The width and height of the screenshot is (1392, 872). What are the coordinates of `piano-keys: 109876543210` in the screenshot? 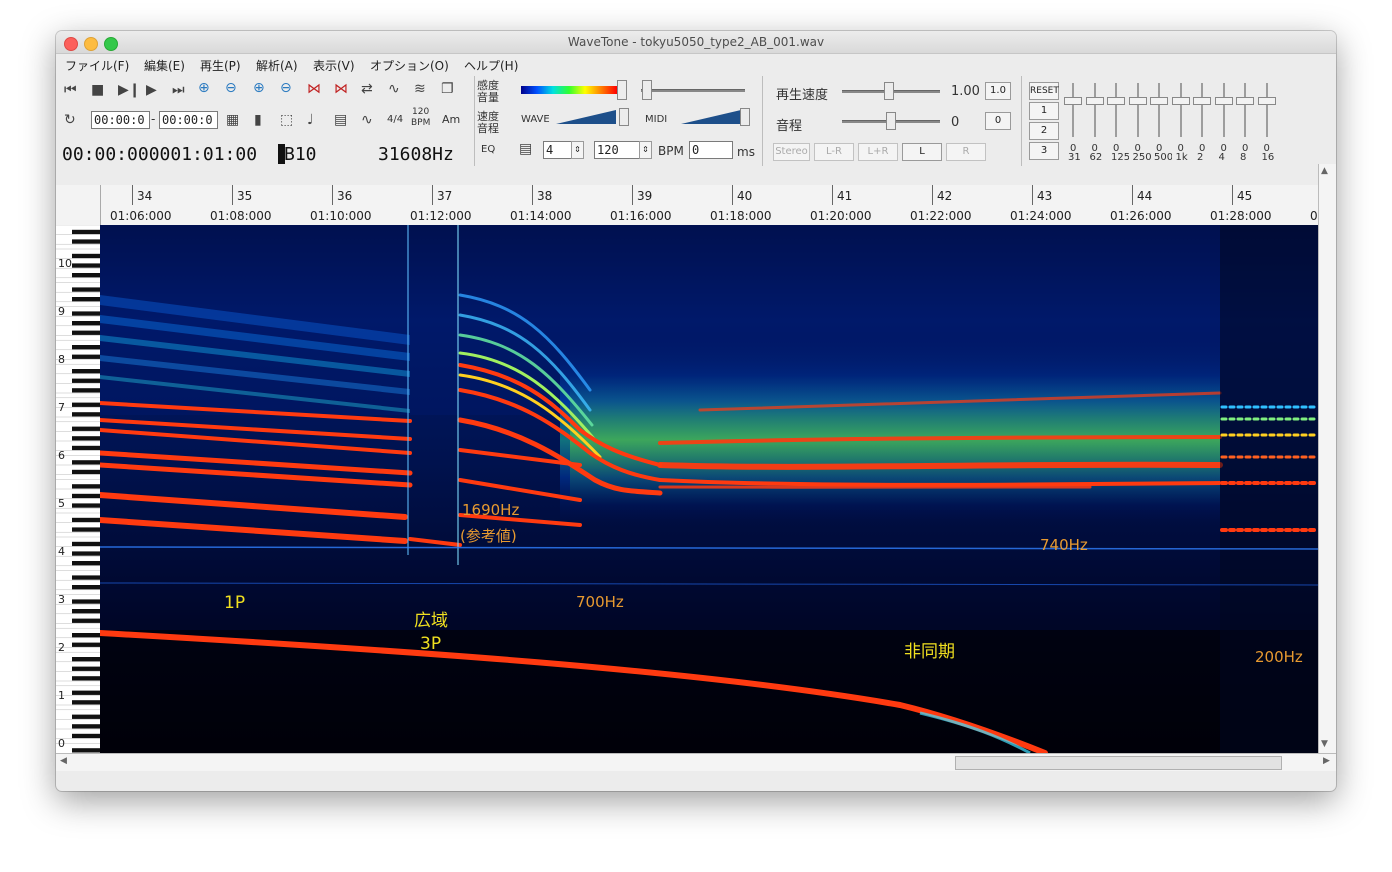 It's located at (78, 488).